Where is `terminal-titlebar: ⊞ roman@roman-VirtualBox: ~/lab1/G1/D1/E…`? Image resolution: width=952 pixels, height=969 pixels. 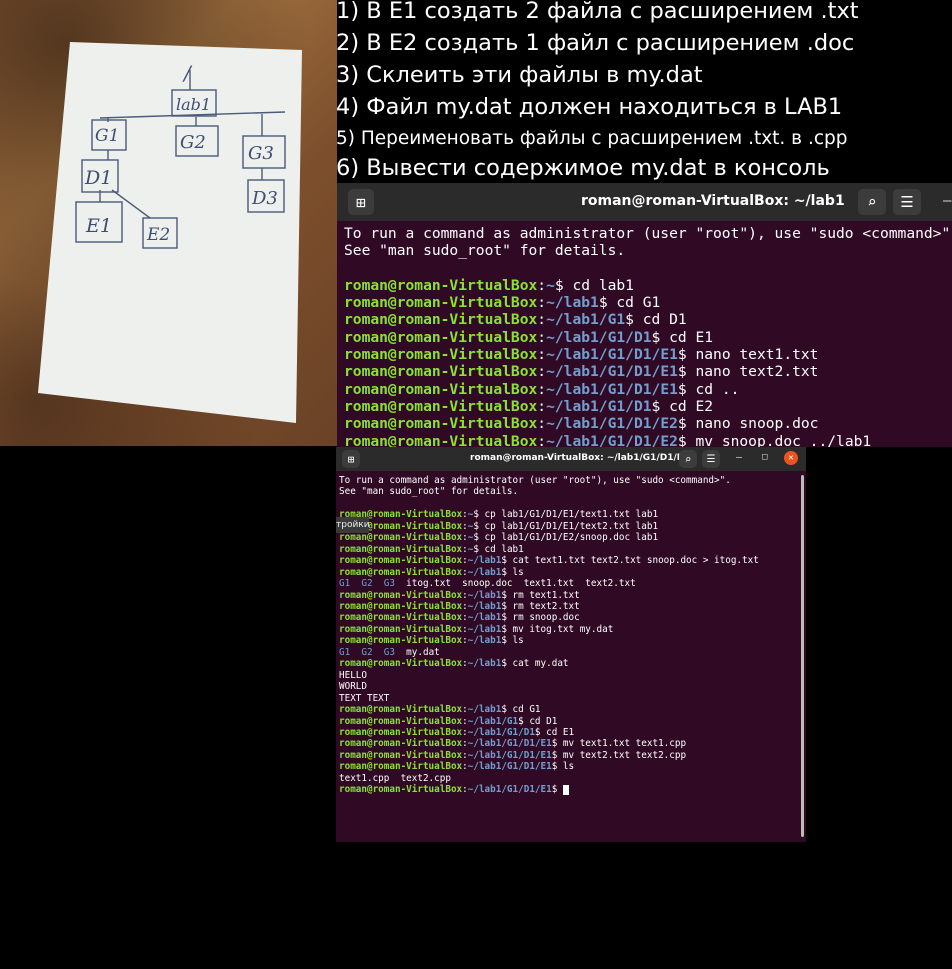 terminal-titlebar: ⊞ roman@roman-VirtualBox: ~/lab1/G1/D1/E… is located at coordinates (571, 459).